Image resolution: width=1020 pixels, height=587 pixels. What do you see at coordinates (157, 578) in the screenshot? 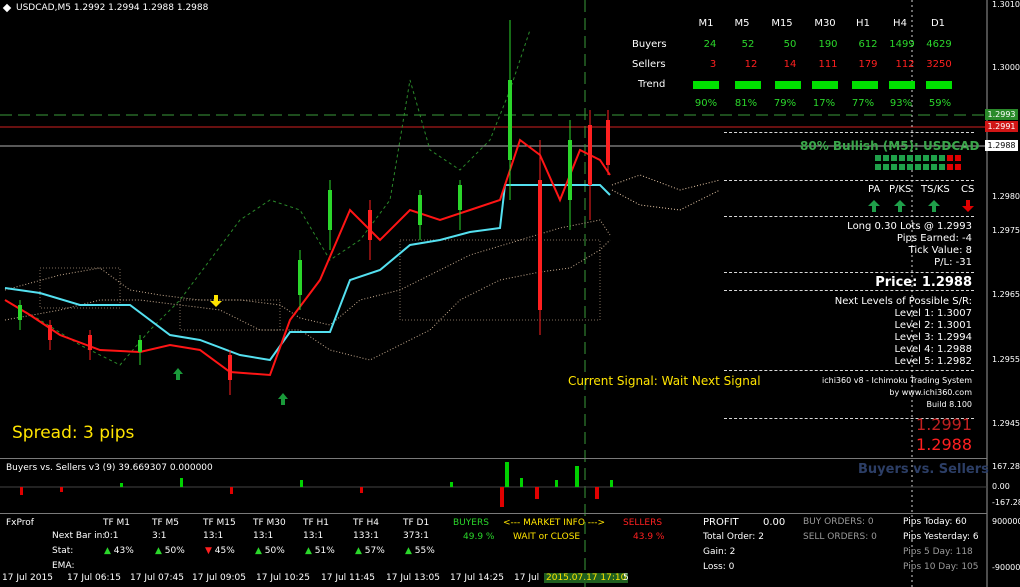
I see `time-axis-label: 17 Jul 07:45` at bounding box center [157, 578].